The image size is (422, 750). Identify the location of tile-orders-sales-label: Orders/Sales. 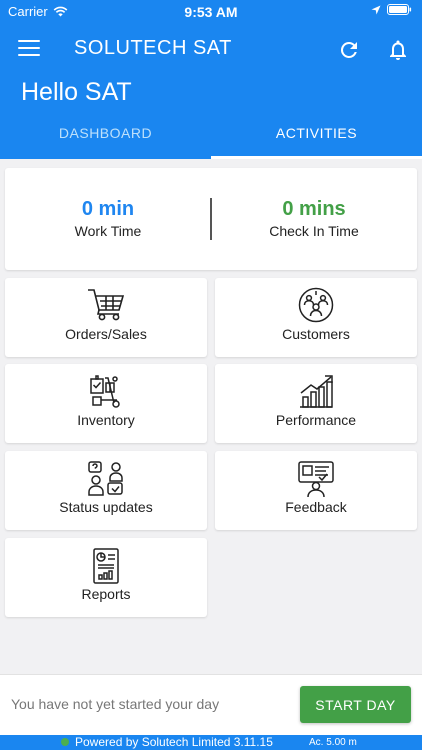
(106, 334).